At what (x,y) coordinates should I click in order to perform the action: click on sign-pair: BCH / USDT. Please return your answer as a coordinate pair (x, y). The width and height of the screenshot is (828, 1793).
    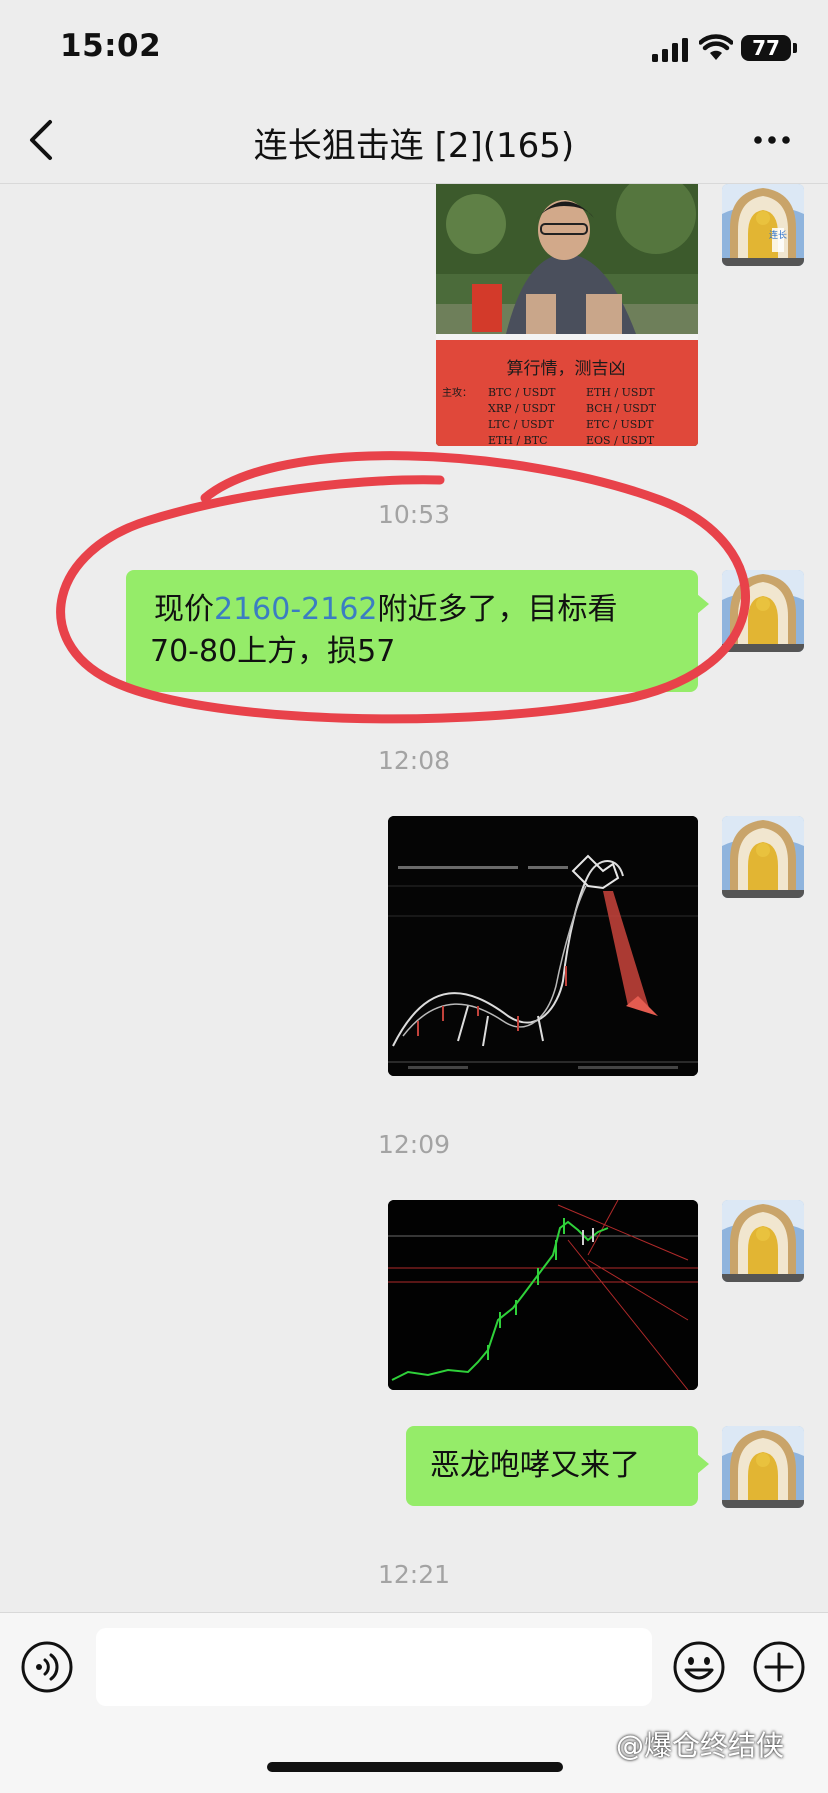
    Looking at the image, I should click on (621, 408).